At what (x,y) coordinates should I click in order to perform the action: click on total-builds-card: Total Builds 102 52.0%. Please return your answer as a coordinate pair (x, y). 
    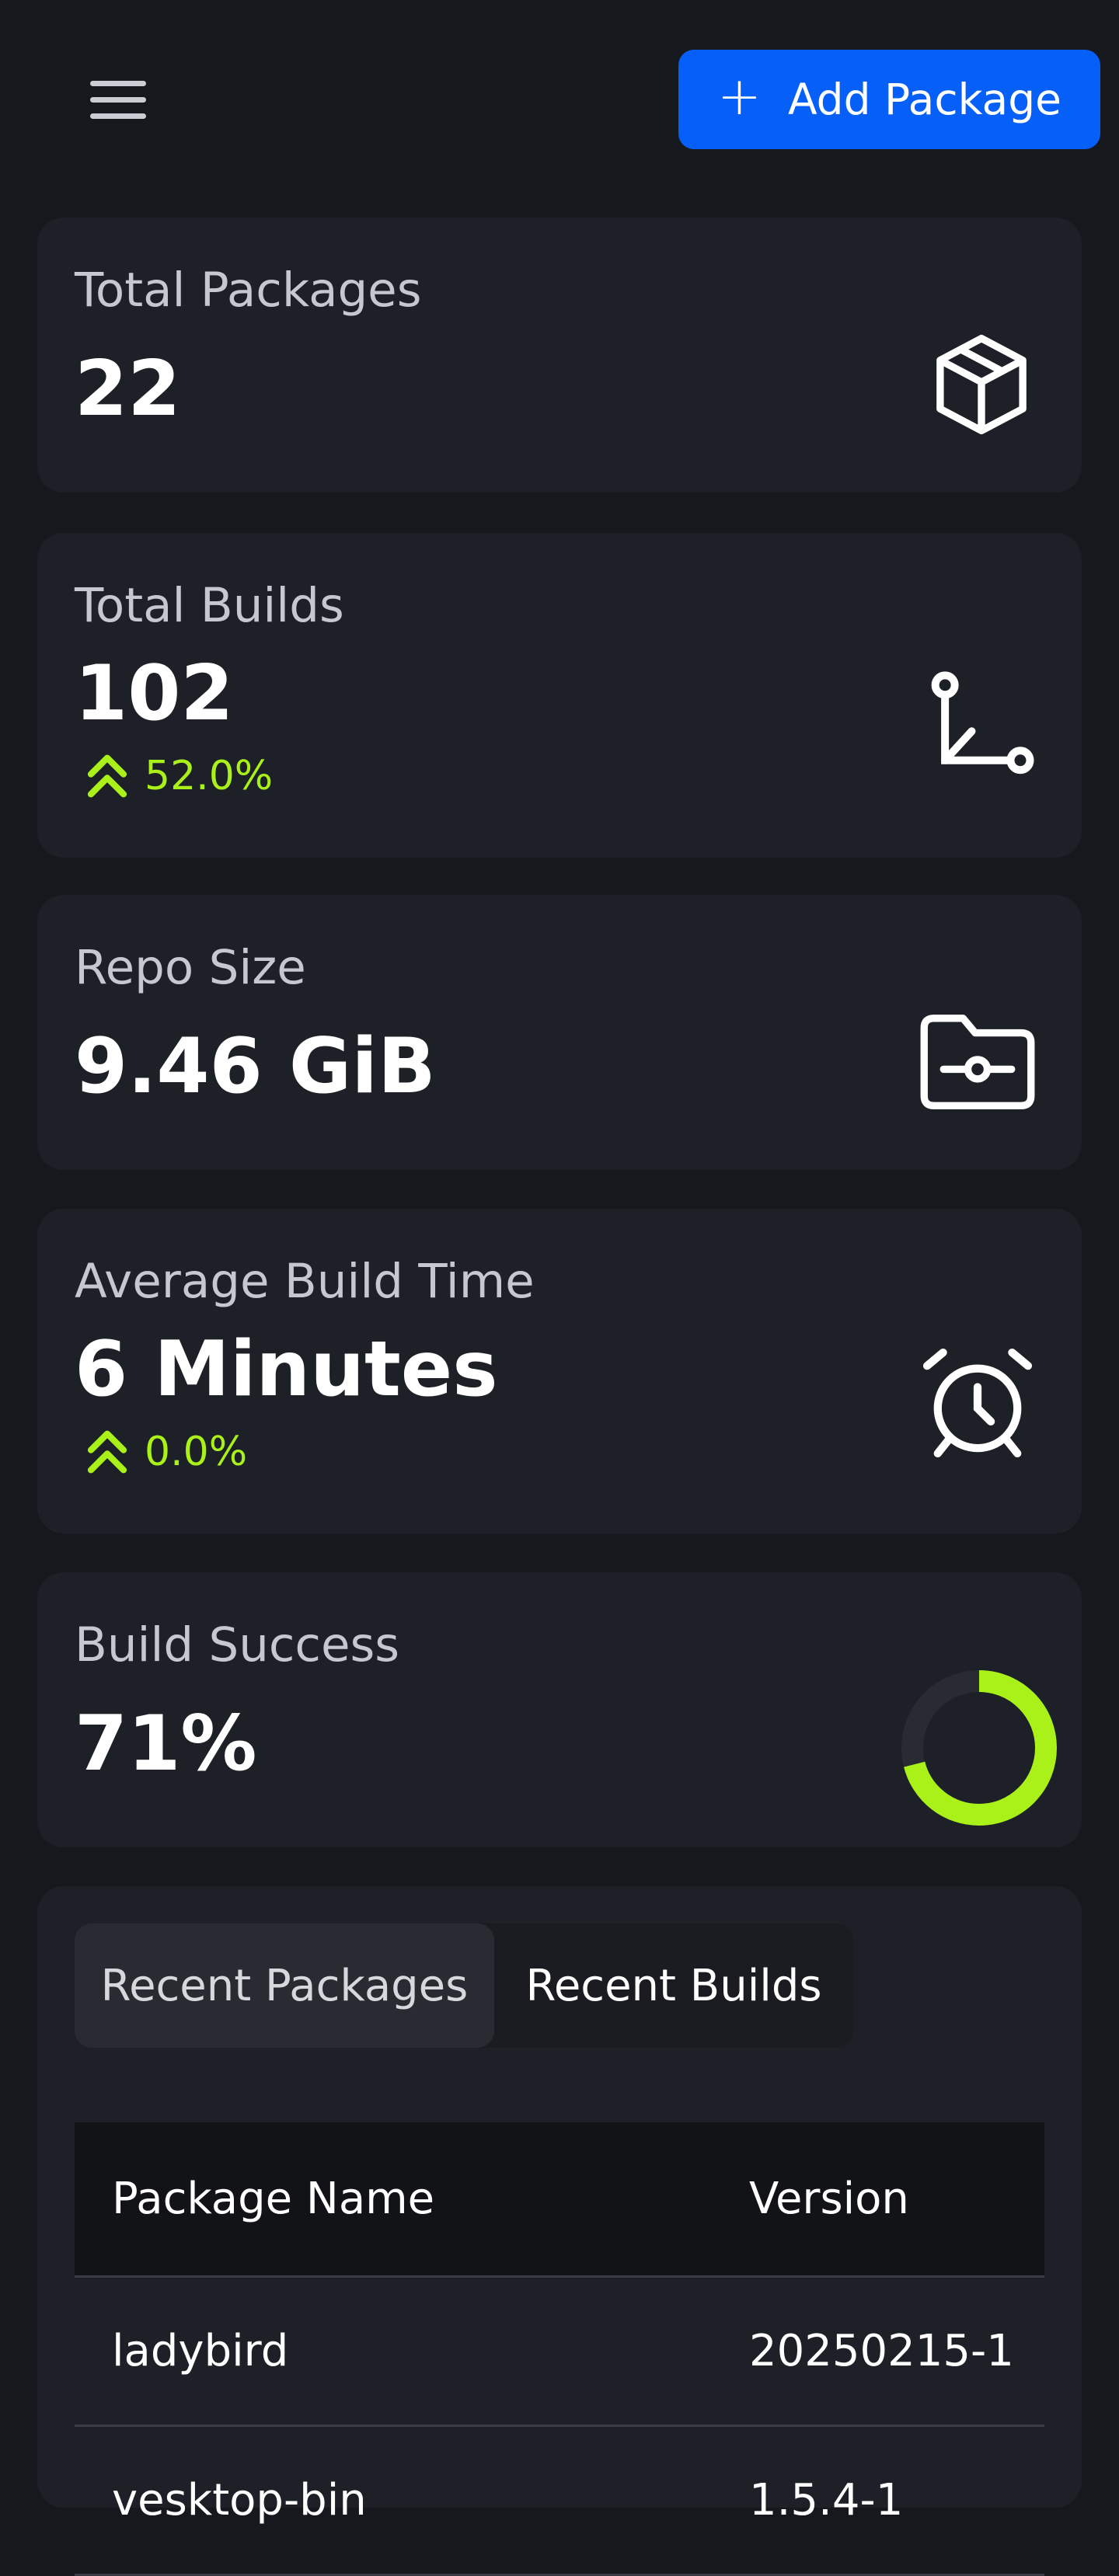
    Looking at the image, I should click on (559, 695).